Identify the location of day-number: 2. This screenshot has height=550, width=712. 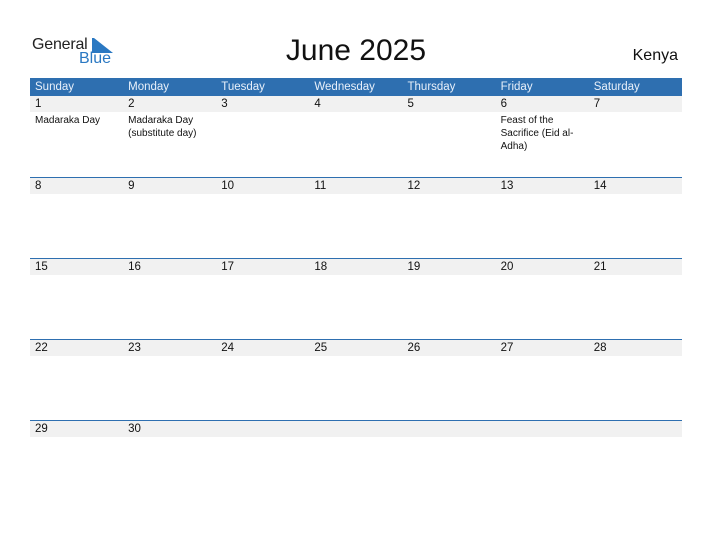
(131, 104).